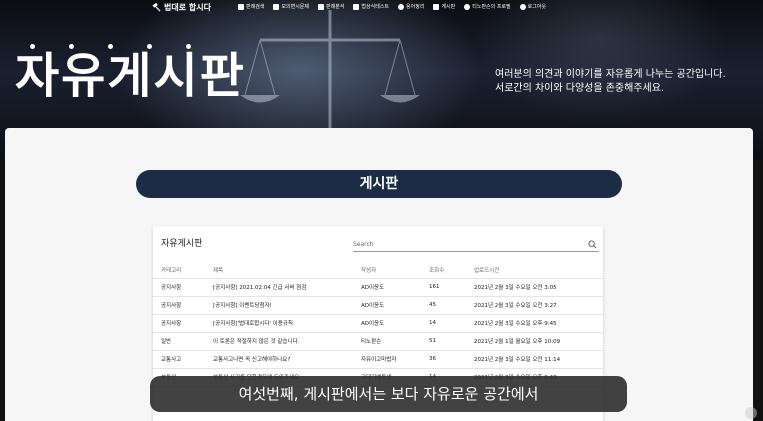 The height and width of the screenshot is (421, 763). I want to click on col-upload-time: 업로드시간, so click(534, 270).